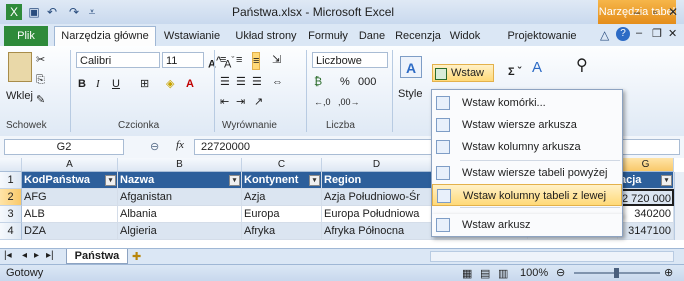  Describe the element at coordinates (8, 255) in the screenshot. I see `sheet-nav-first-icon: |◂` at that location.